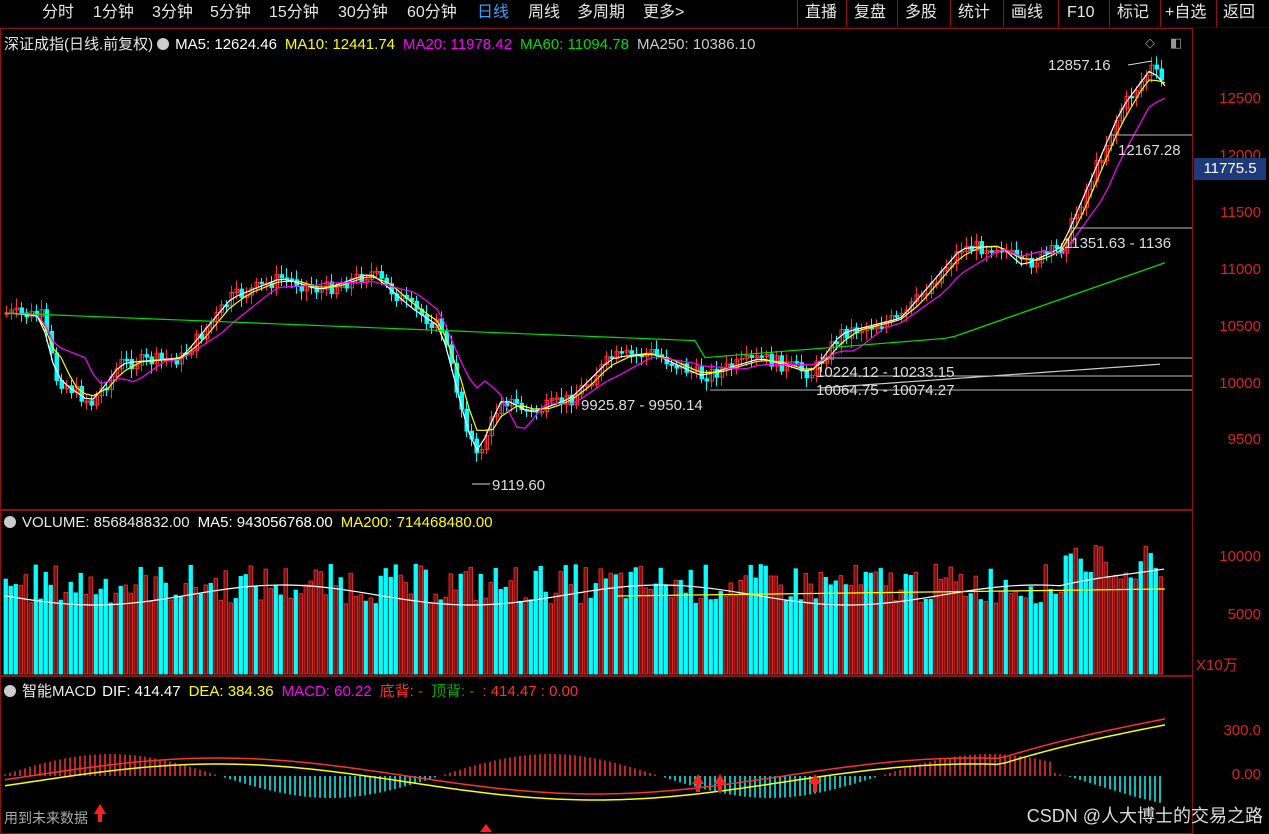  I want to click on price-tick: 12500, so click(1240, 98).